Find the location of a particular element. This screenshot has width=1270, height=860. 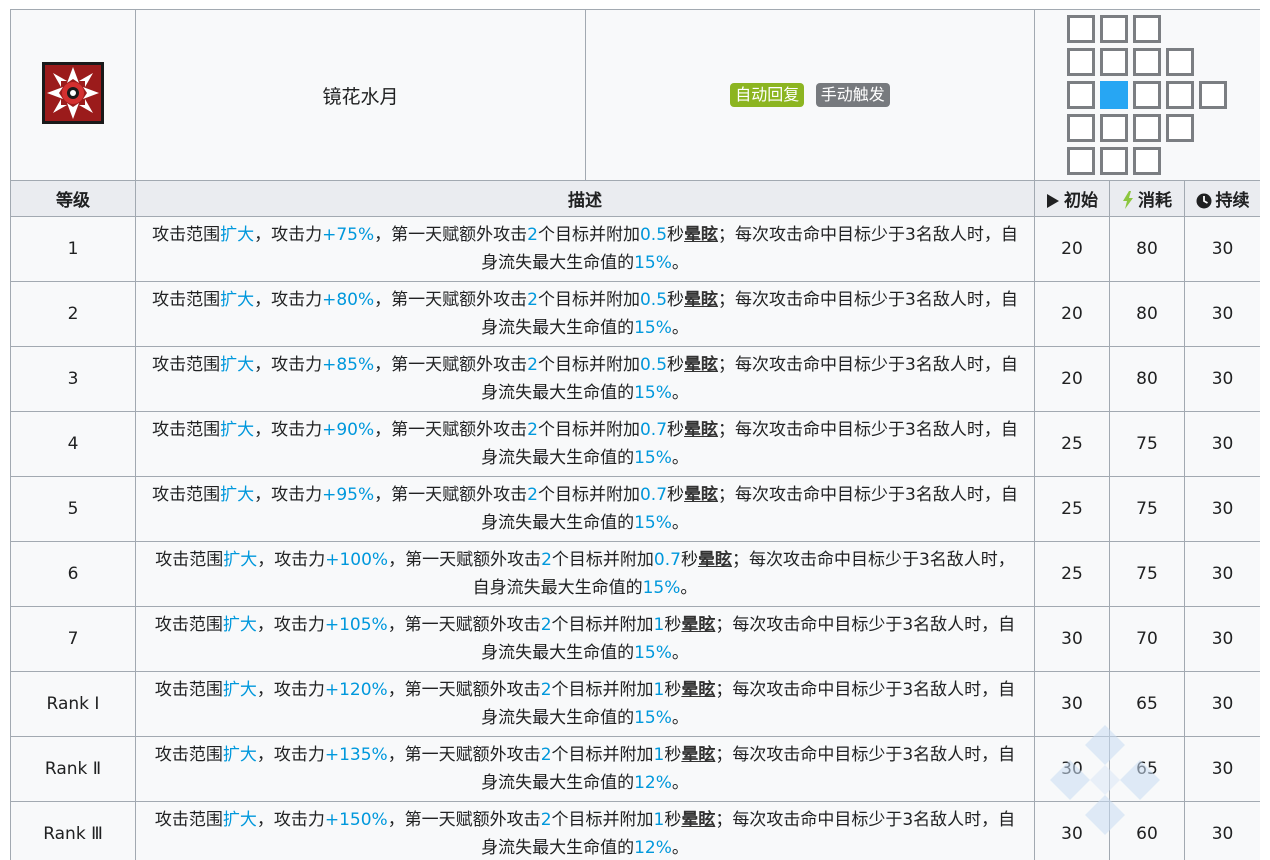

duration-header: 持续 is located at coordinates (1221, 198).